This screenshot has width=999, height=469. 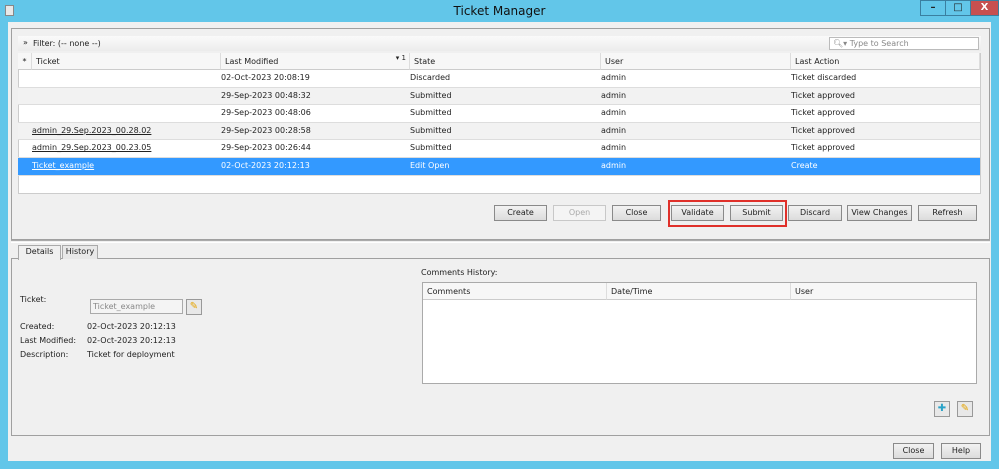 What do you see at coordinates (933, 8) in the screenshot?
I see `minimize-button: –` at bounding box center [933, 8].